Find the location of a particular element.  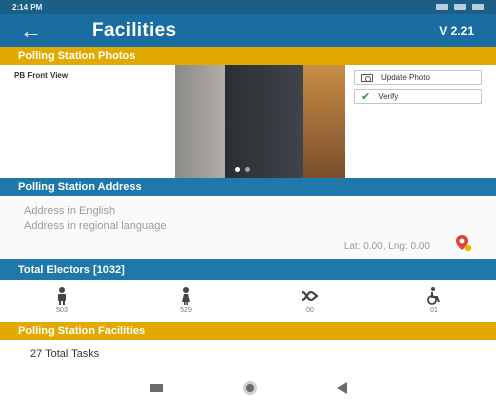

pager-dot-active is located at coordinates (237, 169).